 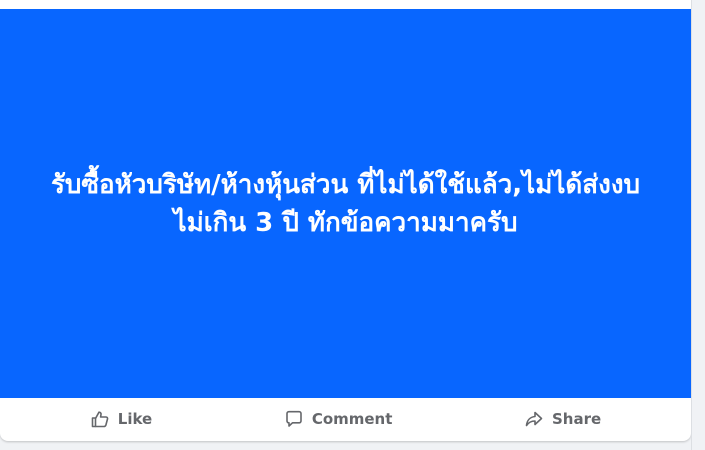 What do you see at coordinates (345, 4) in the screenshot?
I see `post-top-strip` at bounding box center [345, 4].